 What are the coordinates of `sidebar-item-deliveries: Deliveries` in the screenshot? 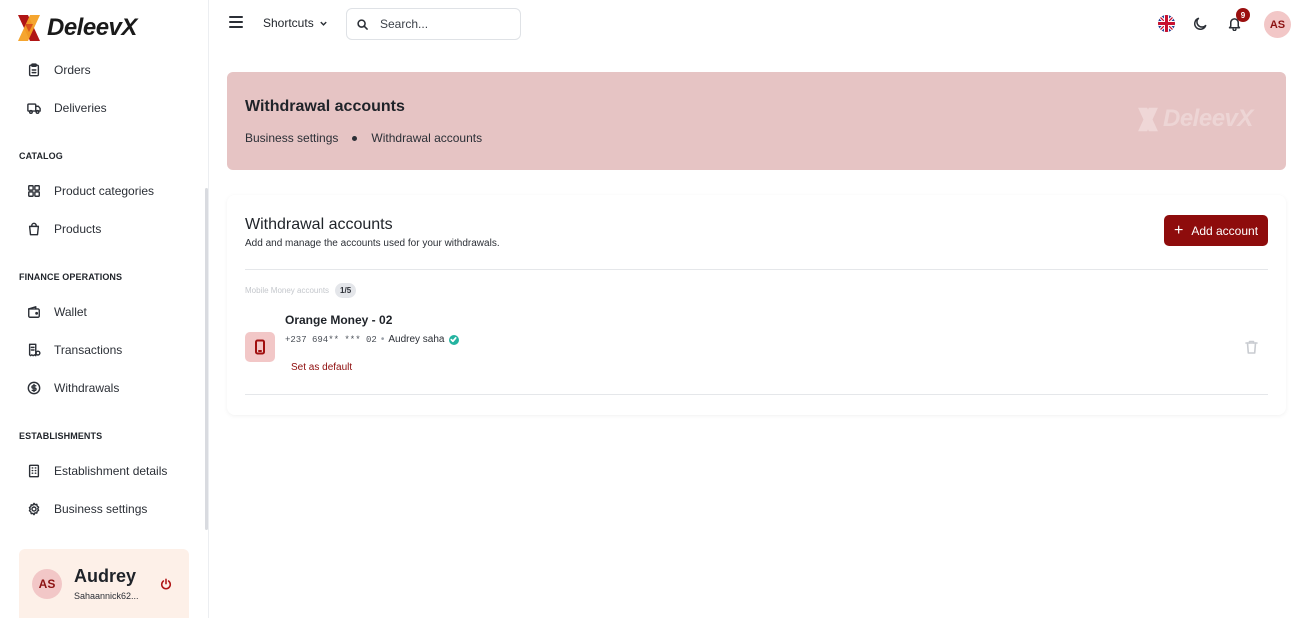 It's located at (108, 108).